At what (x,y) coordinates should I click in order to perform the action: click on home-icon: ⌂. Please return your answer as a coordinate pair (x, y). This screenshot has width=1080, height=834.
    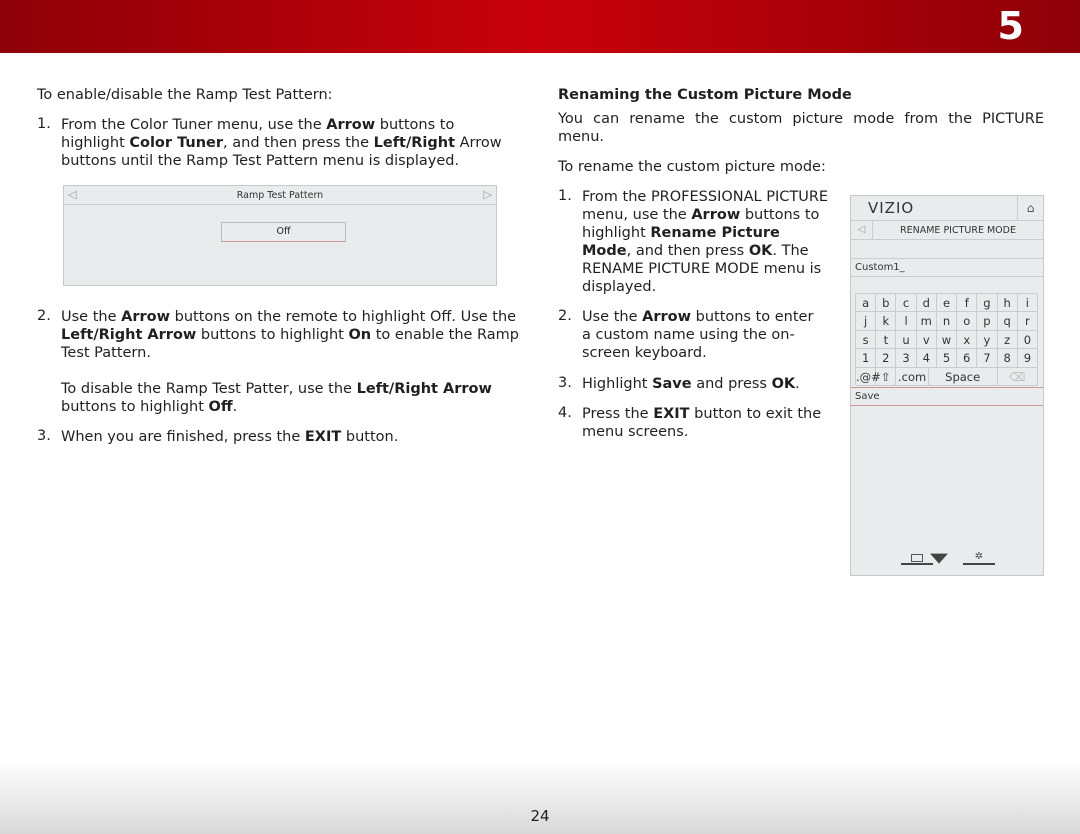
    Looking at the image, I should click on (1030, 208).